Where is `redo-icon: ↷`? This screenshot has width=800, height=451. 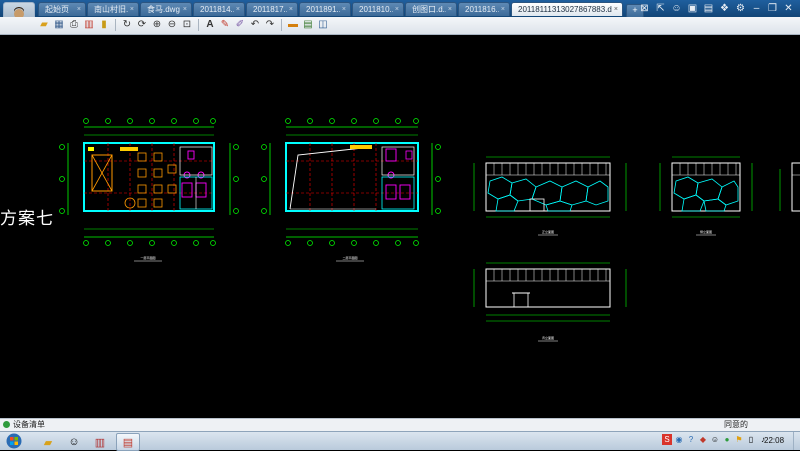 redo-icon: ↷ is located at coordinates (270, 25).